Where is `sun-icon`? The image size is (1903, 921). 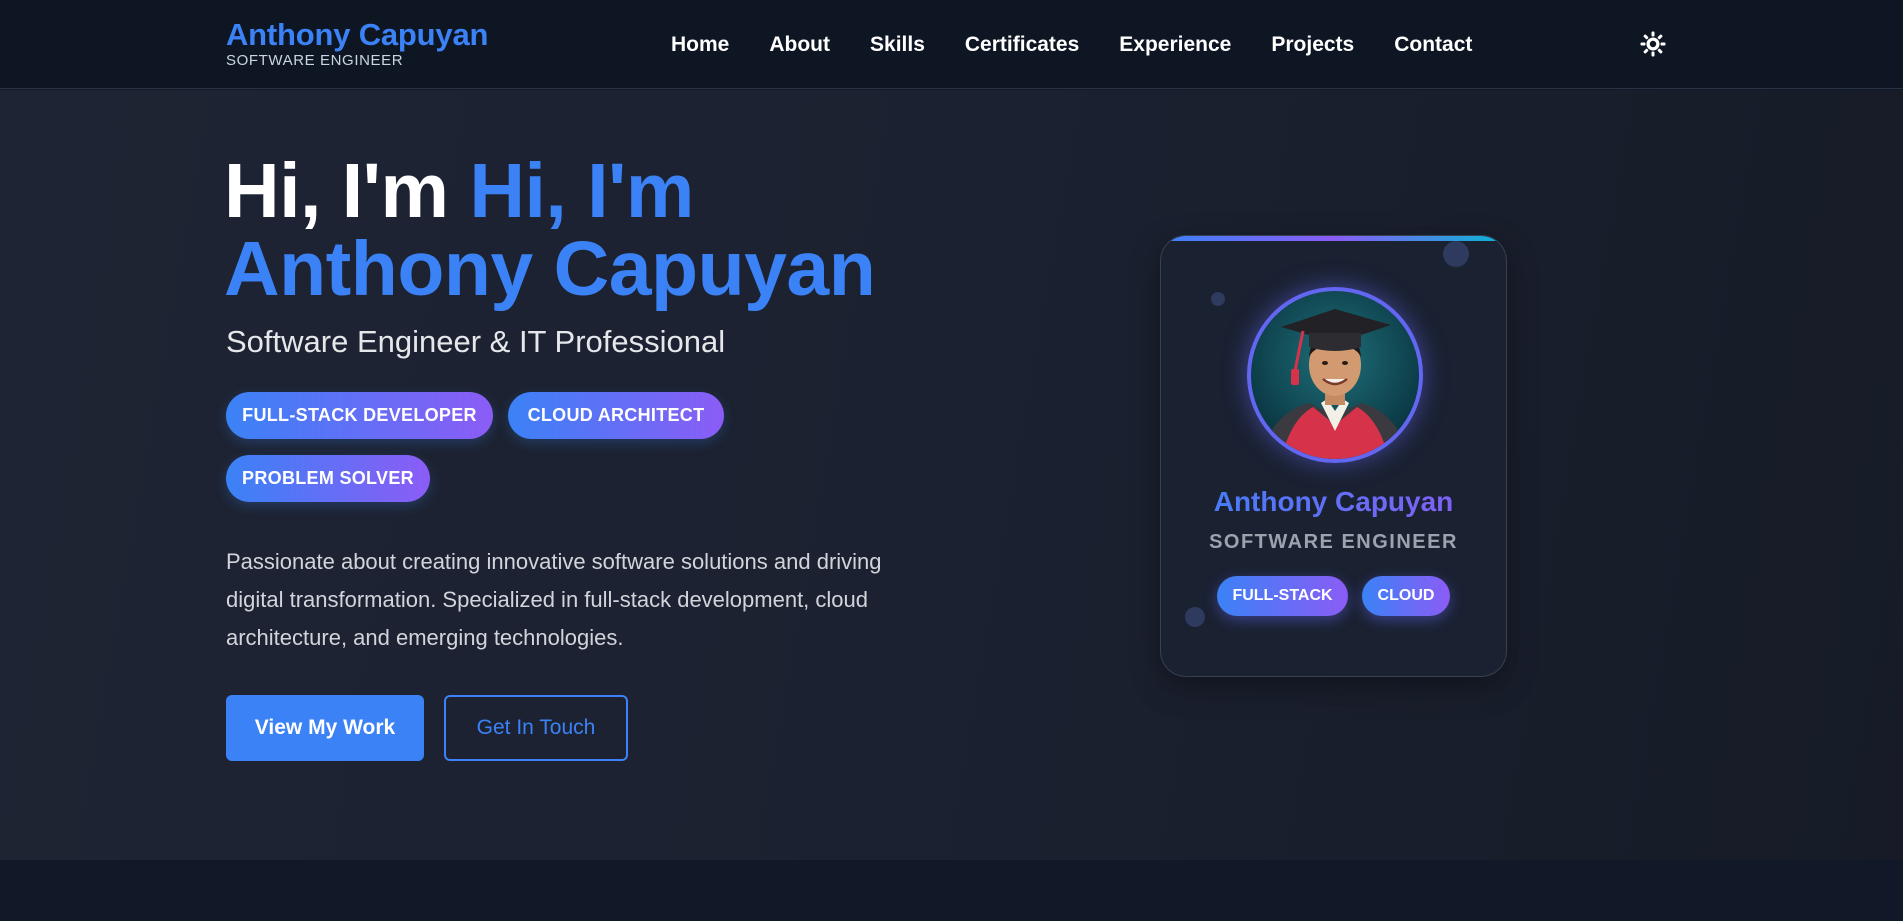
sun-icon is located at coordinates (1653, 44).